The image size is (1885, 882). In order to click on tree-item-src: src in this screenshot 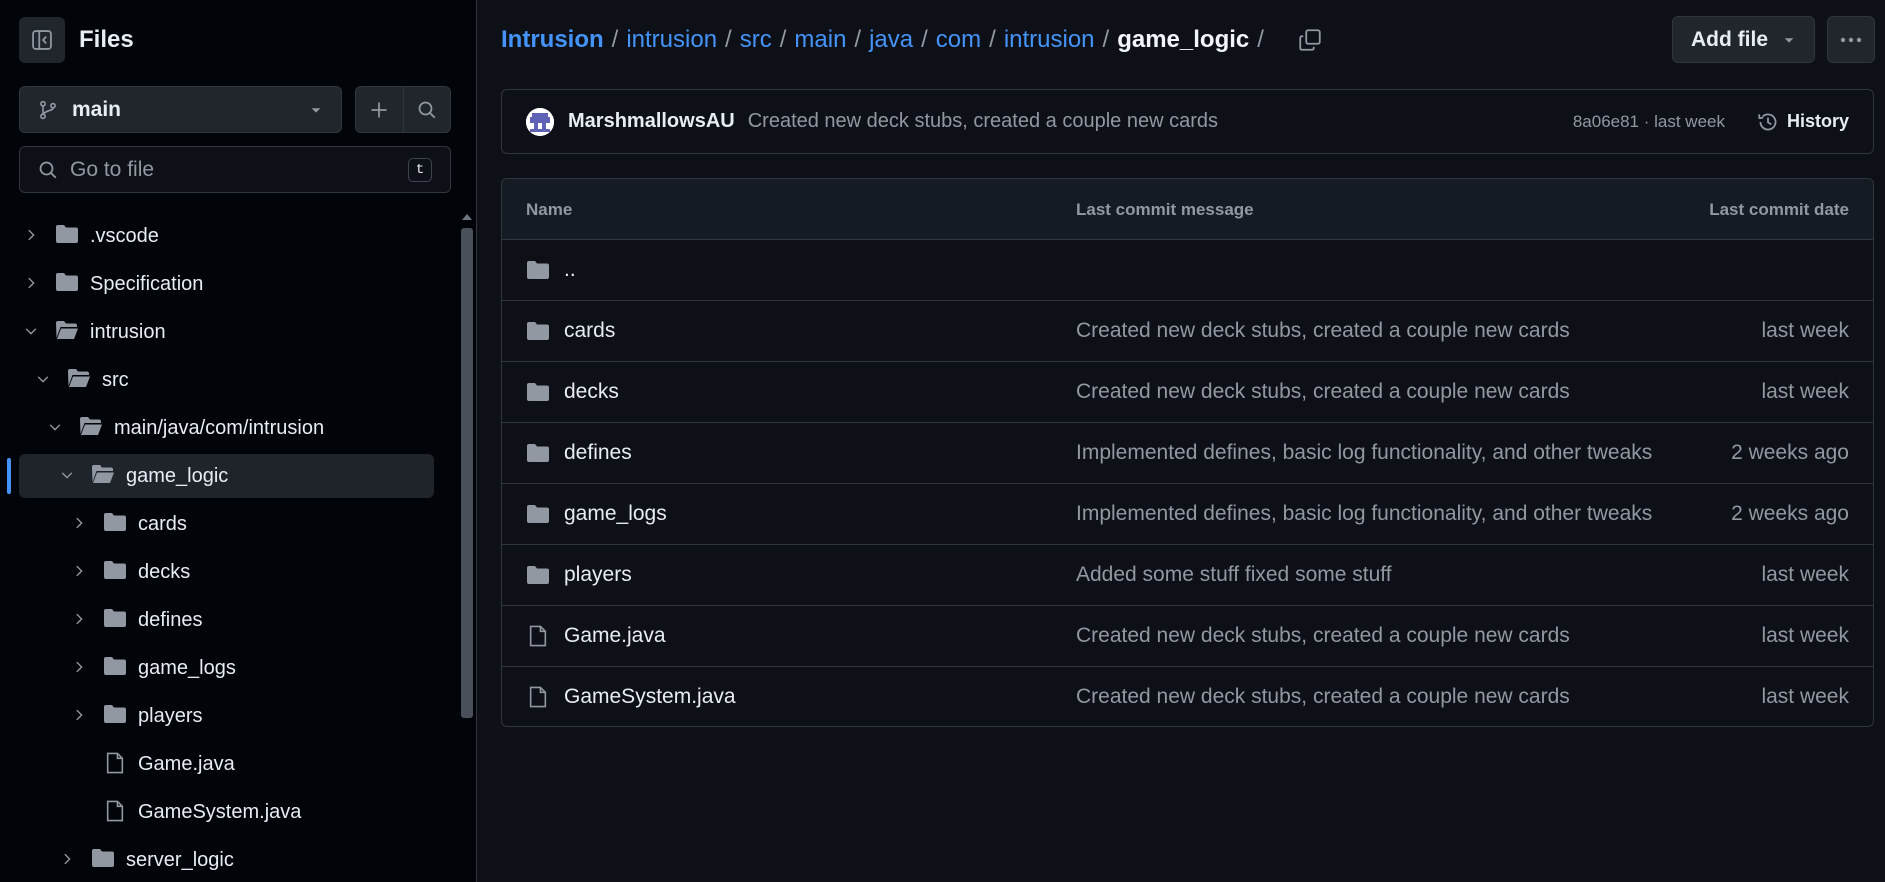, I will do `click(226, 380)`.